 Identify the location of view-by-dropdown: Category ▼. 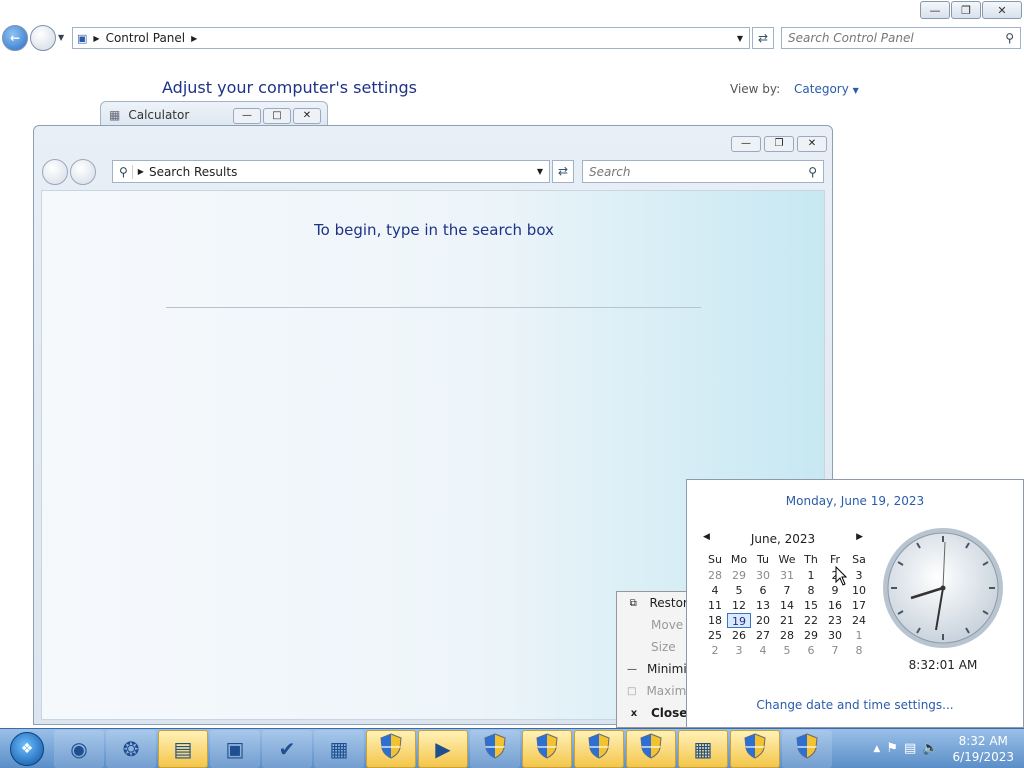
(826, 89).